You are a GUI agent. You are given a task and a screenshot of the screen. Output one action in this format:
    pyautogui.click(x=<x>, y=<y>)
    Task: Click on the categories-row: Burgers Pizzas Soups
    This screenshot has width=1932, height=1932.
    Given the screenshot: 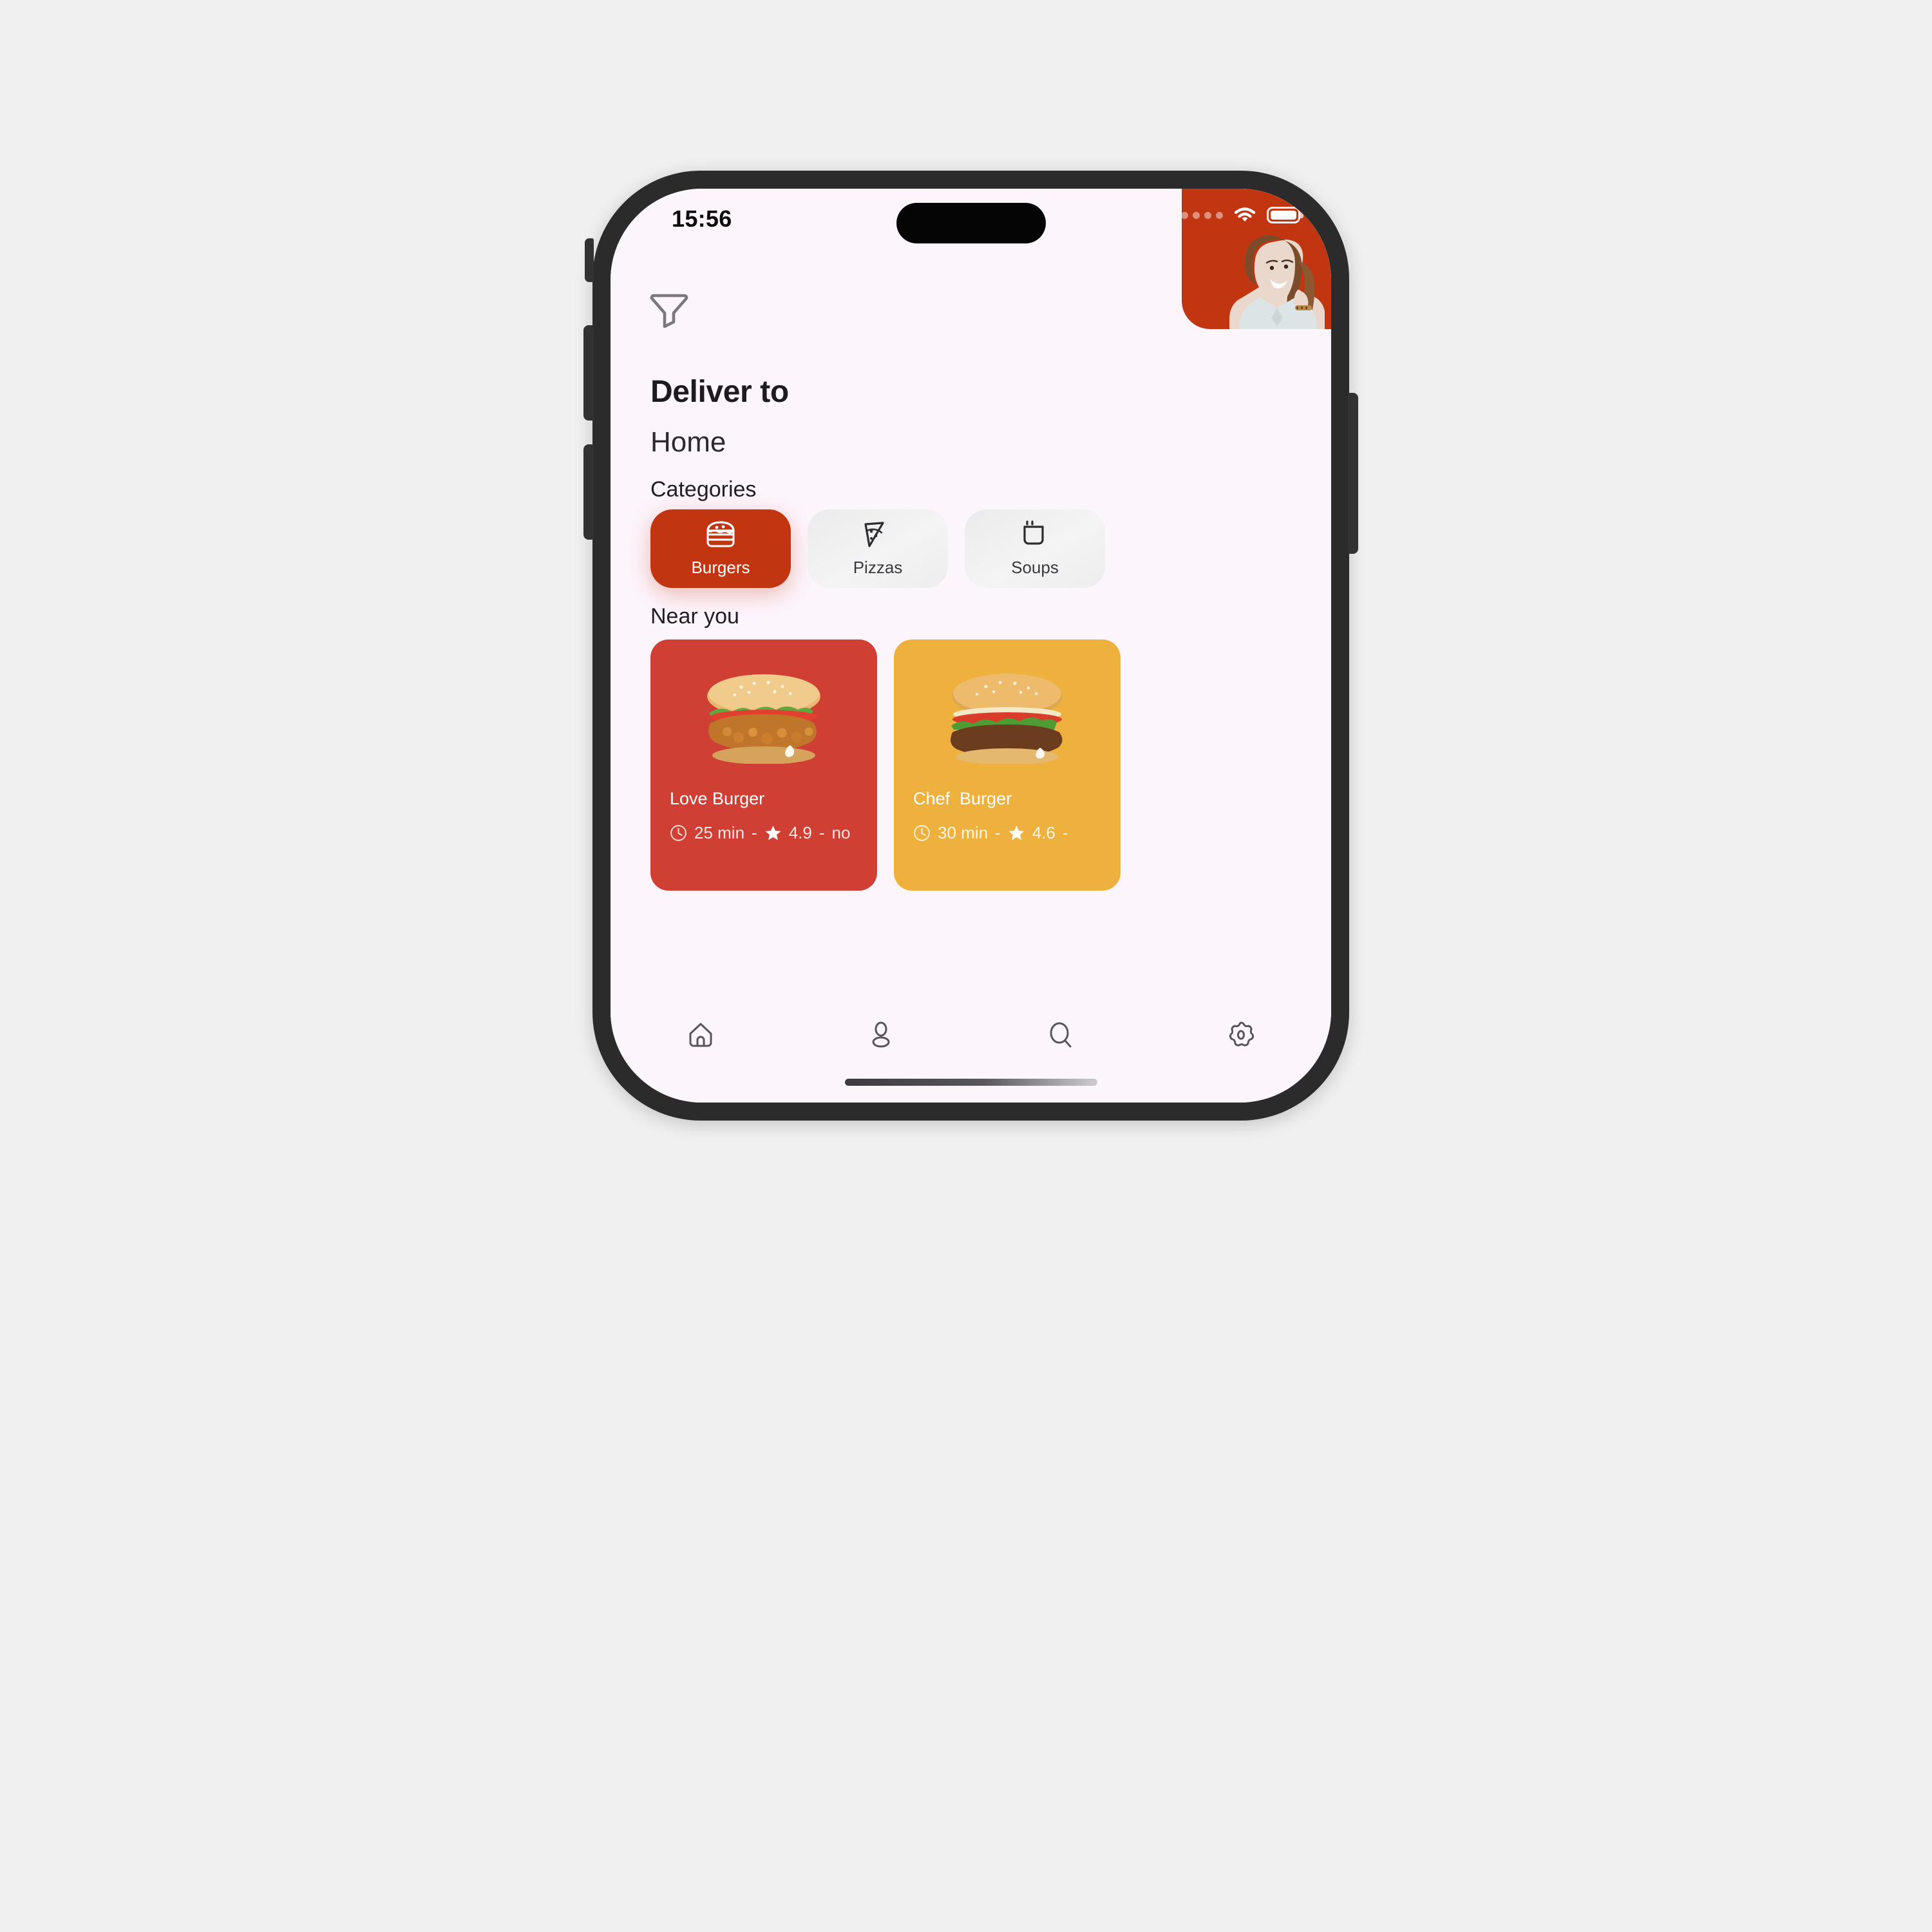 What is the action you would take?
    pyautogui.click(x=878, y=548)
    